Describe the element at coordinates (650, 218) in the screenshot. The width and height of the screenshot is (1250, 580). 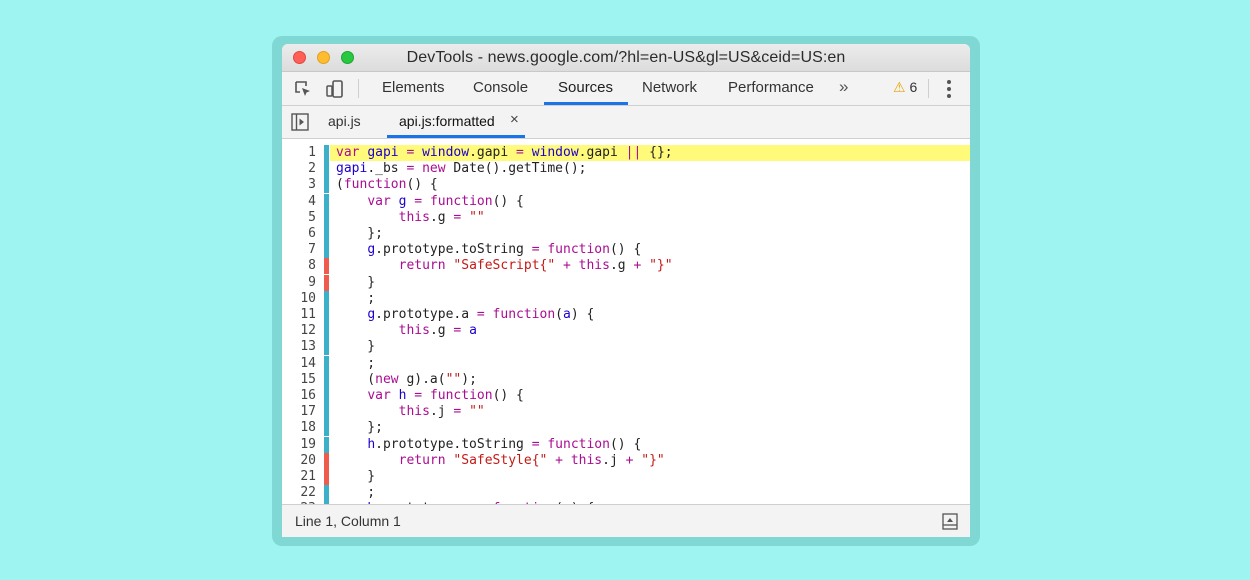
I see `code-text: this.g = ""` at that location.